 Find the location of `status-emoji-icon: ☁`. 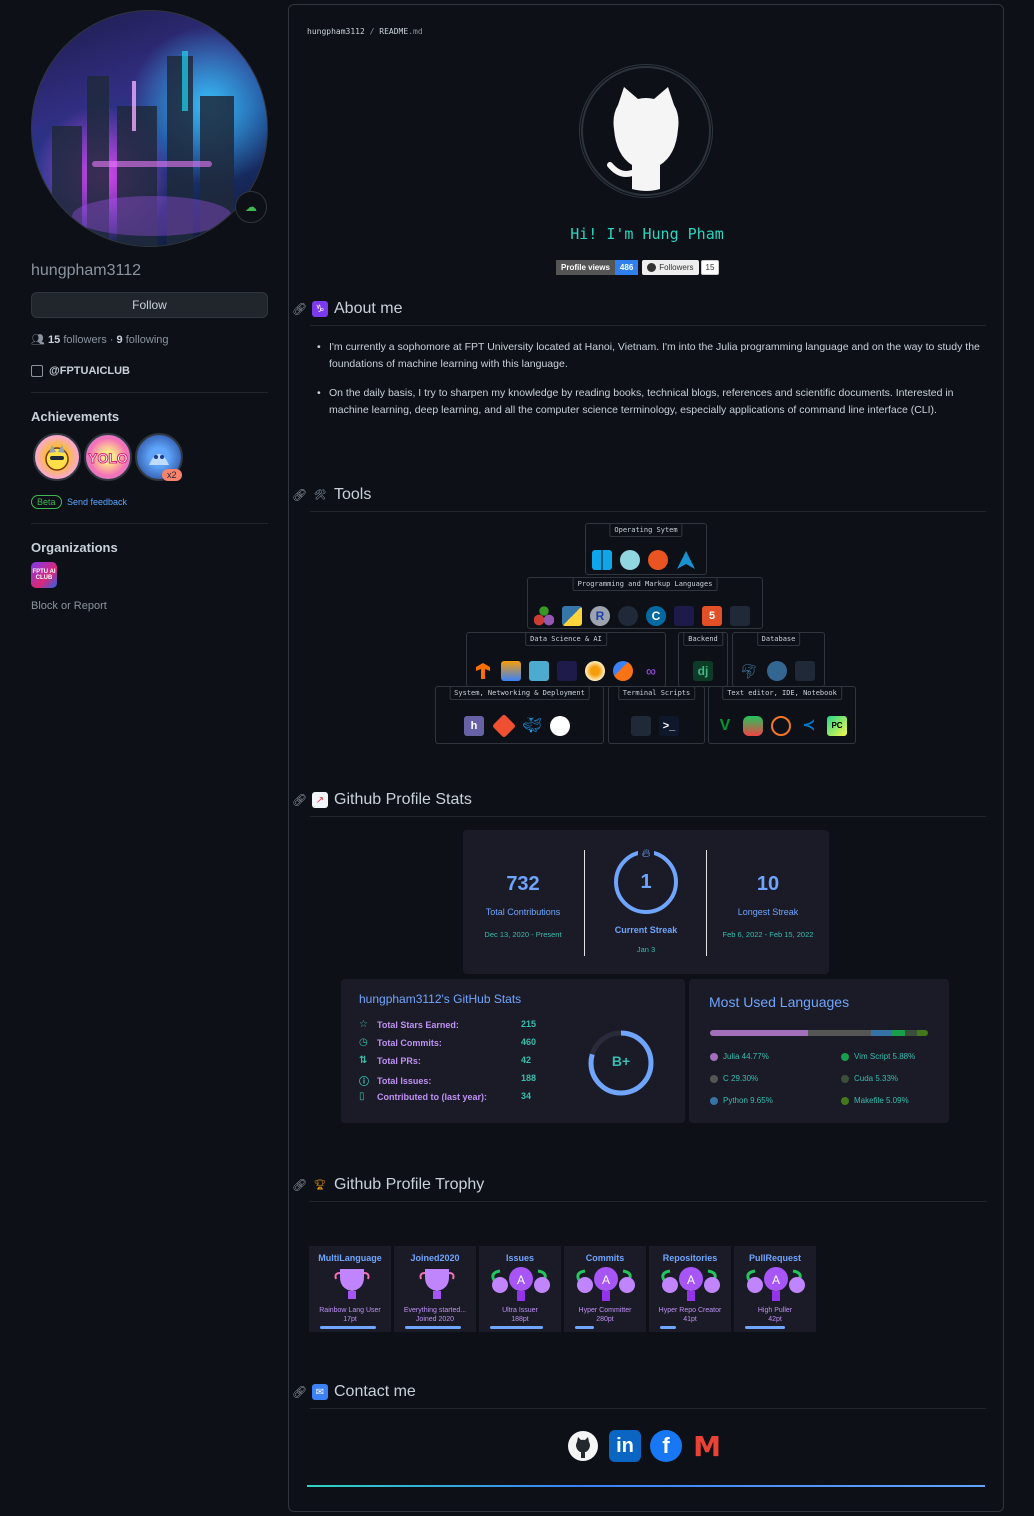

status-emoji-icon: ☁ is located at coordinates (251, 207).